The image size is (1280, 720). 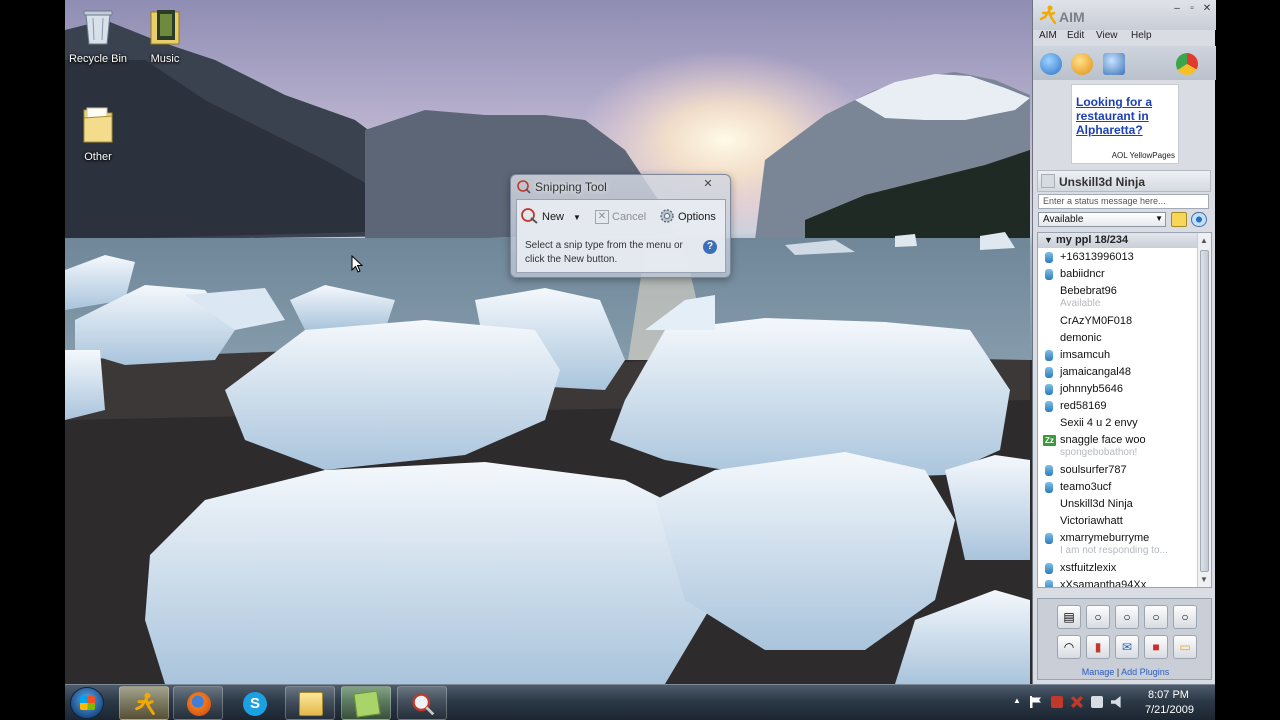 What do you see at coordinates (1177, 9) in the screenshot?
I see `minimize-button: –` at bounding box center [1177, 9].